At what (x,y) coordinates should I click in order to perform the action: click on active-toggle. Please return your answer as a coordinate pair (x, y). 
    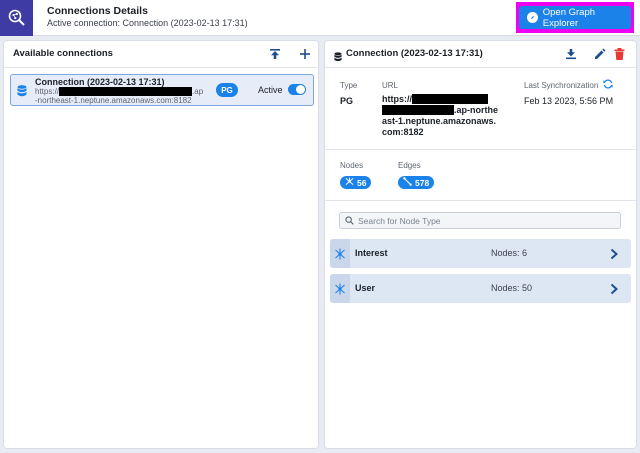
    Looking at the image, I should click on (297, 89).